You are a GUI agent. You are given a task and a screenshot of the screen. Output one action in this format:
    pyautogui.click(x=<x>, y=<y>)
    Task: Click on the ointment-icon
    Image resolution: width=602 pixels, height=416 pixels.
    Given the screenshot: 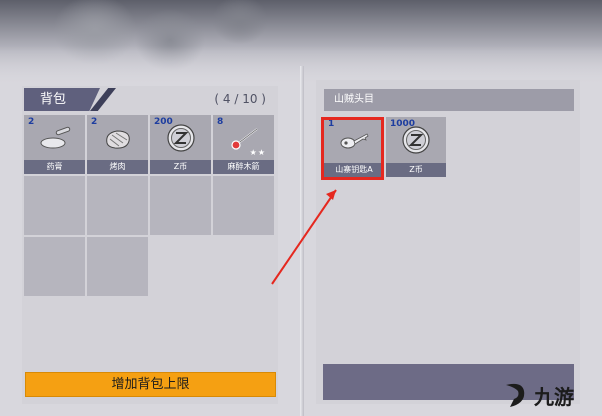 What is the action you would take?
    pyautogui.click(x=55, y=137)
    